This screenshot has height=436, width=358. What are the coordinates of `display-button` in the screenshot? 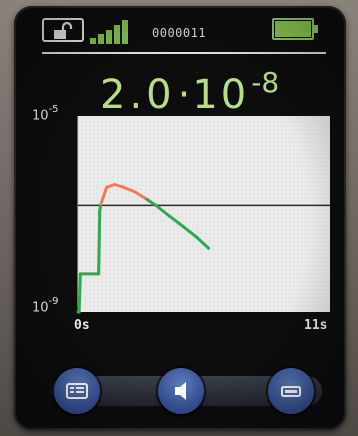 It's located at (291, 391).